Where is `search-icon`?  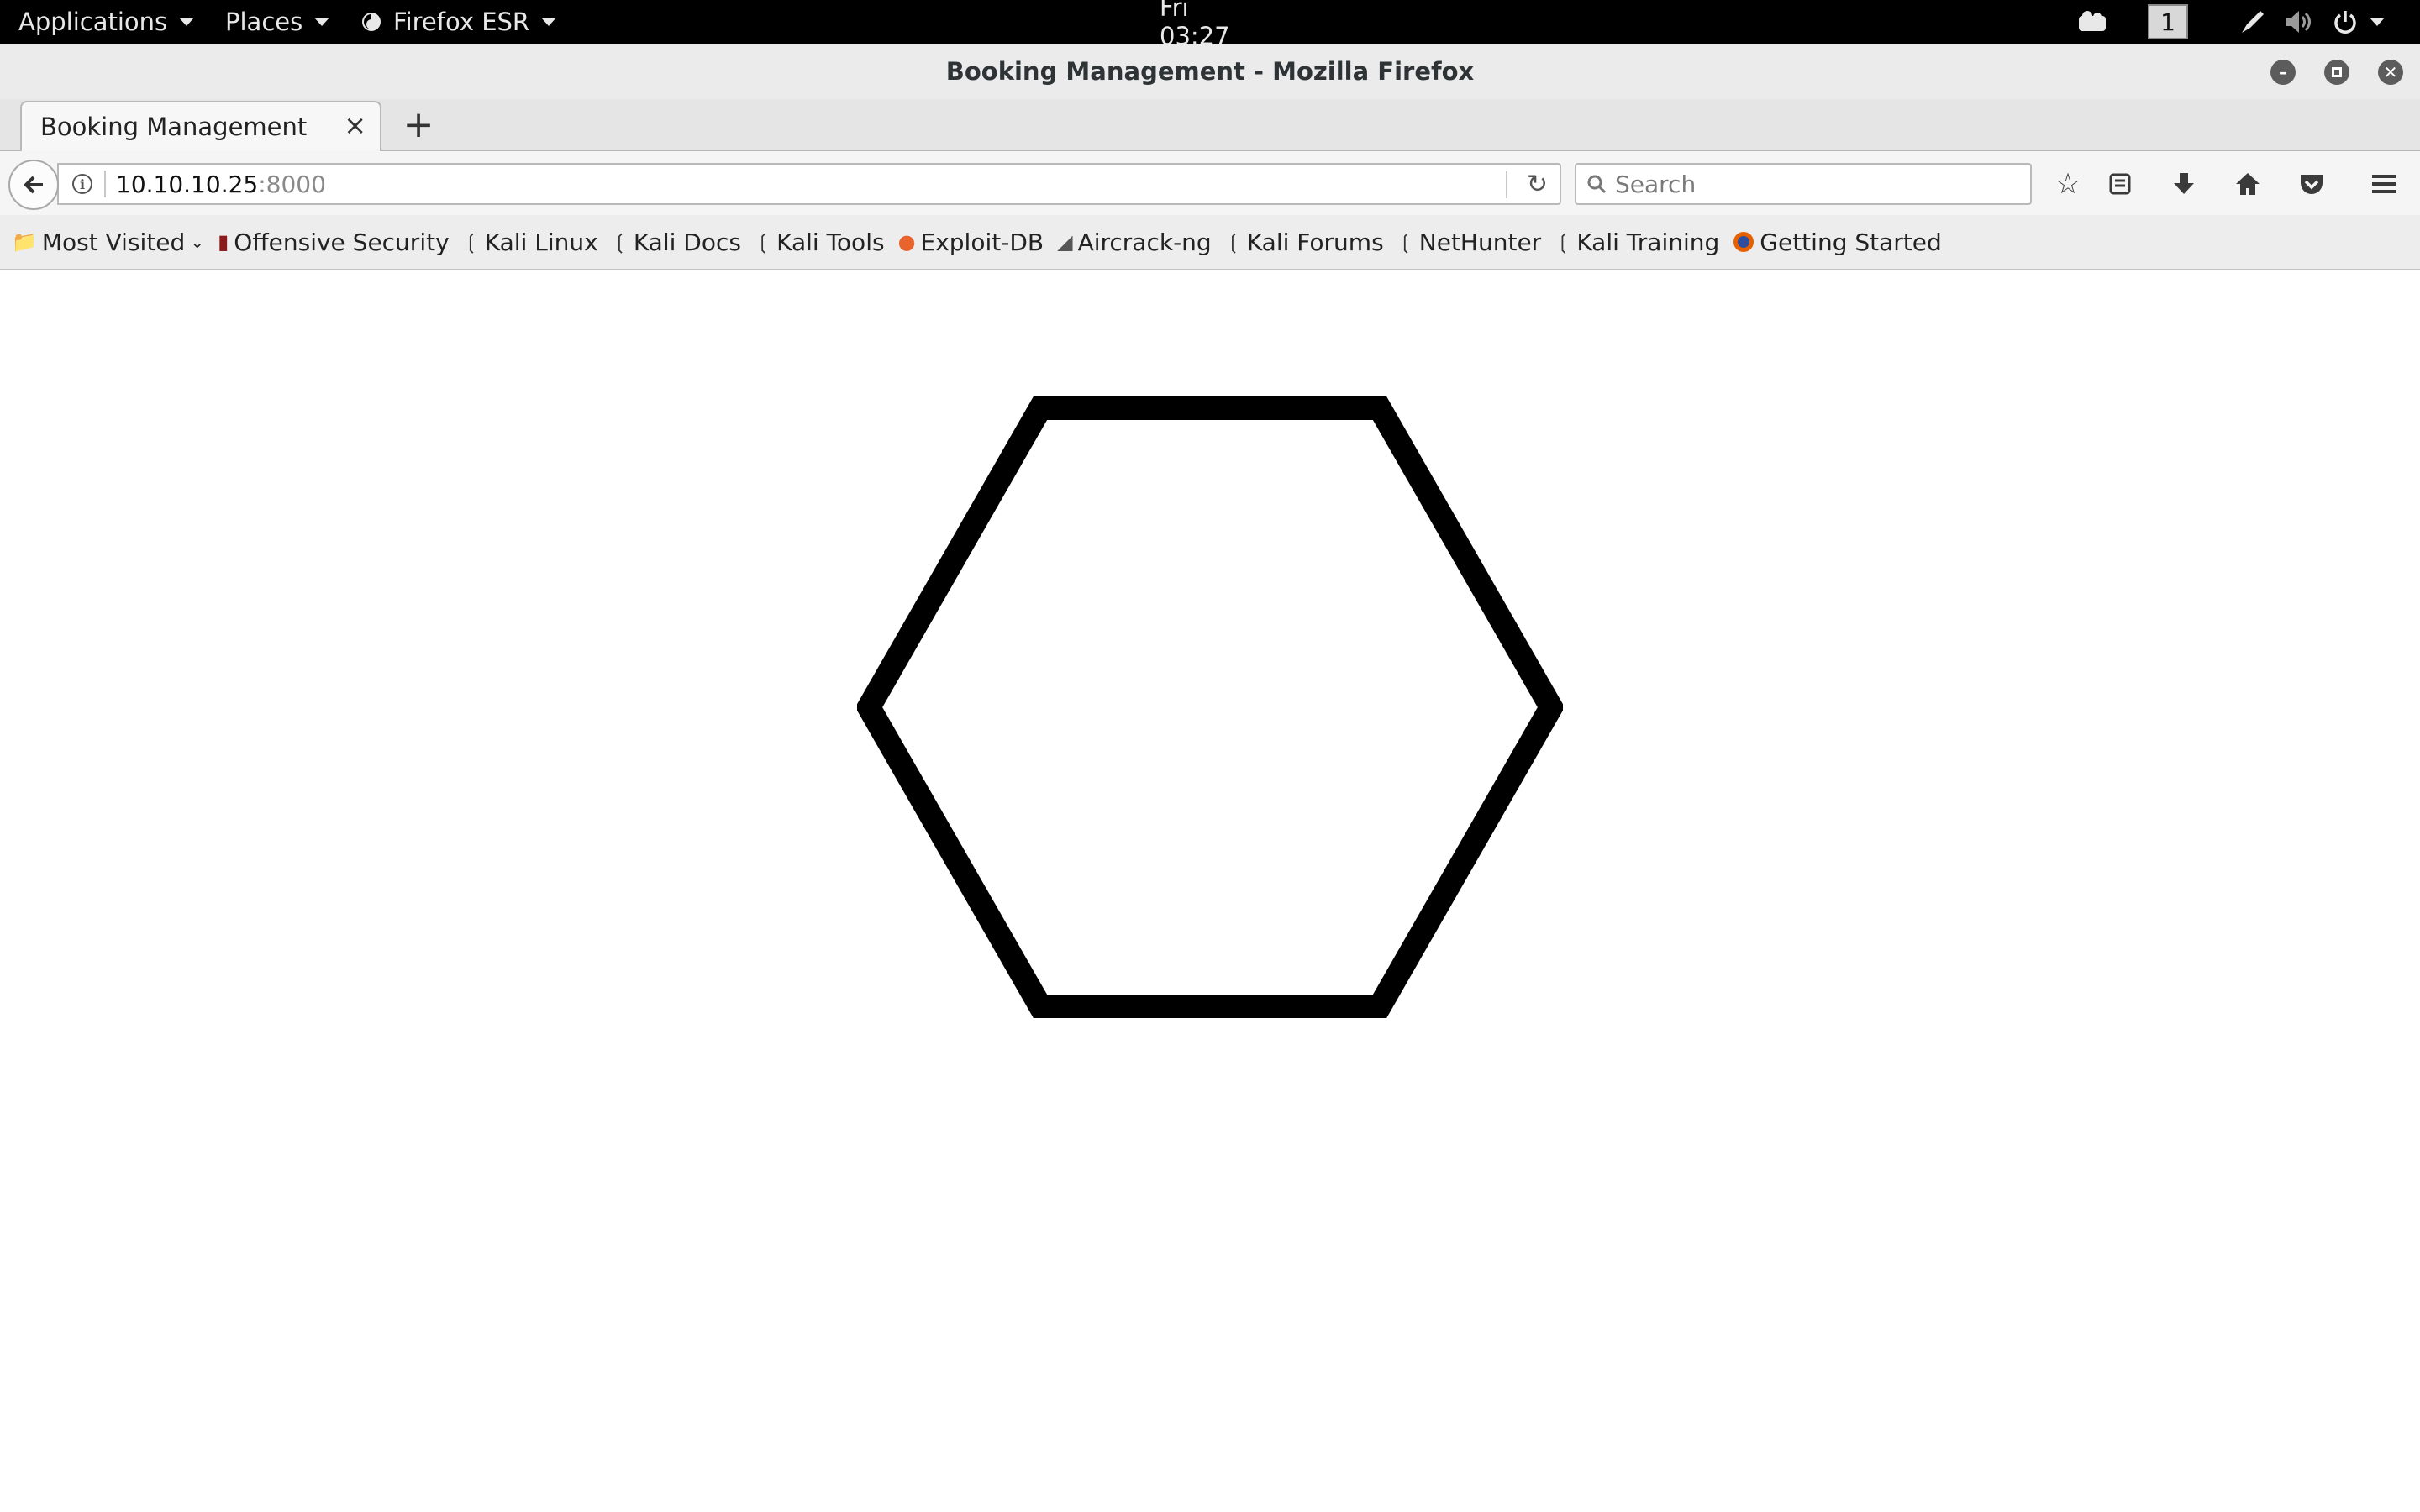
search-icon is located at coordinates (1597, 184).